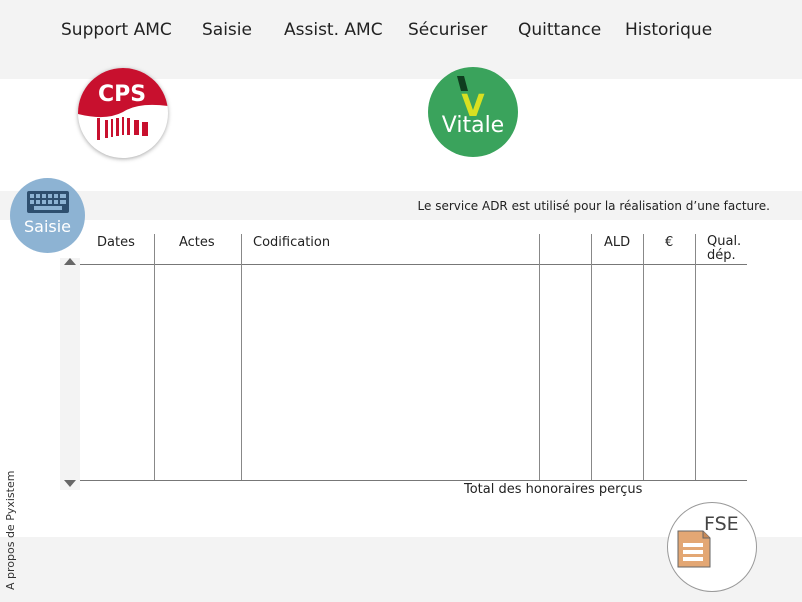  I want to click on column-qual-dep: Qual. dép., so click(724, 249).